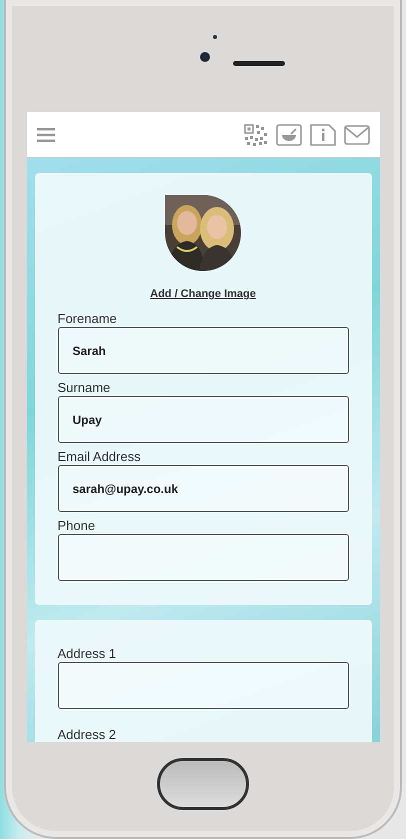 The height and width of the screenshot is (839, 406). Describe the element at coordinates (203, 350) in the screenshot. I see `input-field: Sarah` at that location.